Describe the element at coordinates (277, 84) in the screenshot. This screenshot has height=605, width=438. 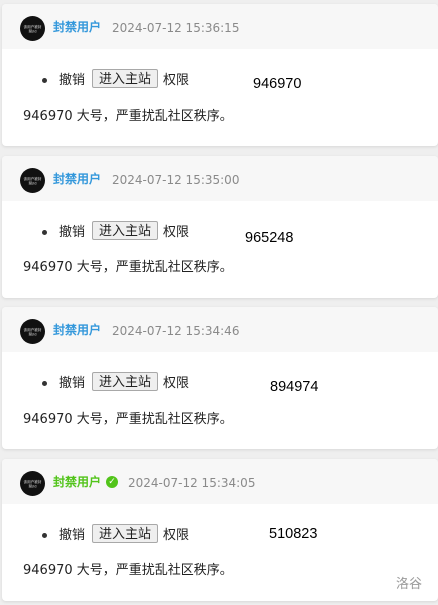
I see `user-id: 946970` at that location.